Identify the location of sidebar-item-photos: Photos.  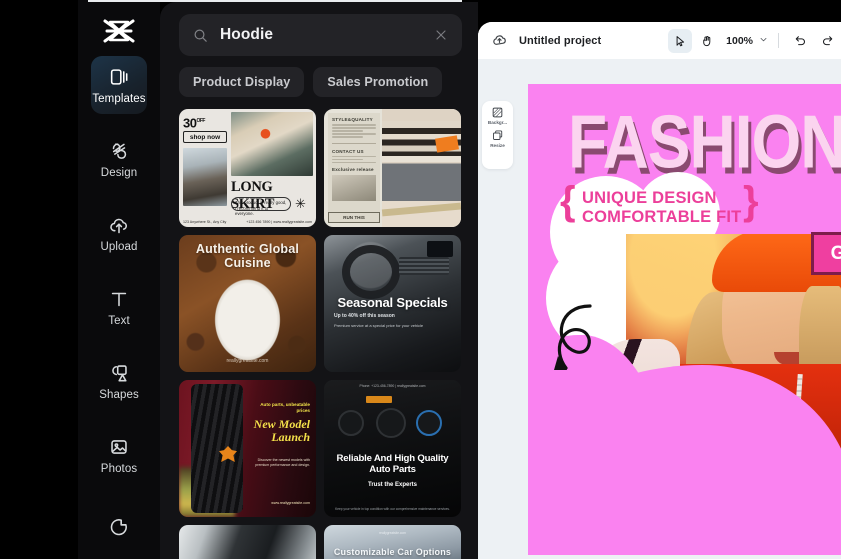
(119, 455).